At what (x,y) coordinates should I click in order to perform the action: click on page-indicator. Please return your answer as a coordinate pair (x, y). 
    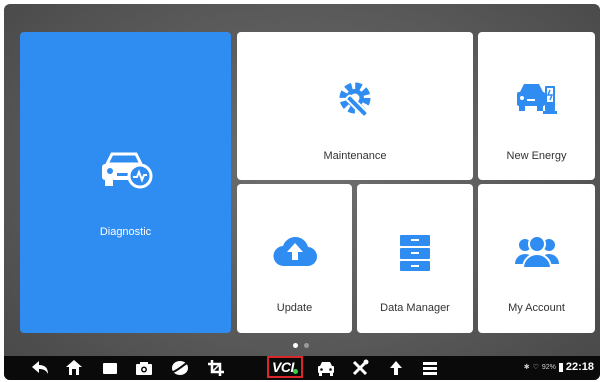
    Looking at the image, I should click on (301, 345).